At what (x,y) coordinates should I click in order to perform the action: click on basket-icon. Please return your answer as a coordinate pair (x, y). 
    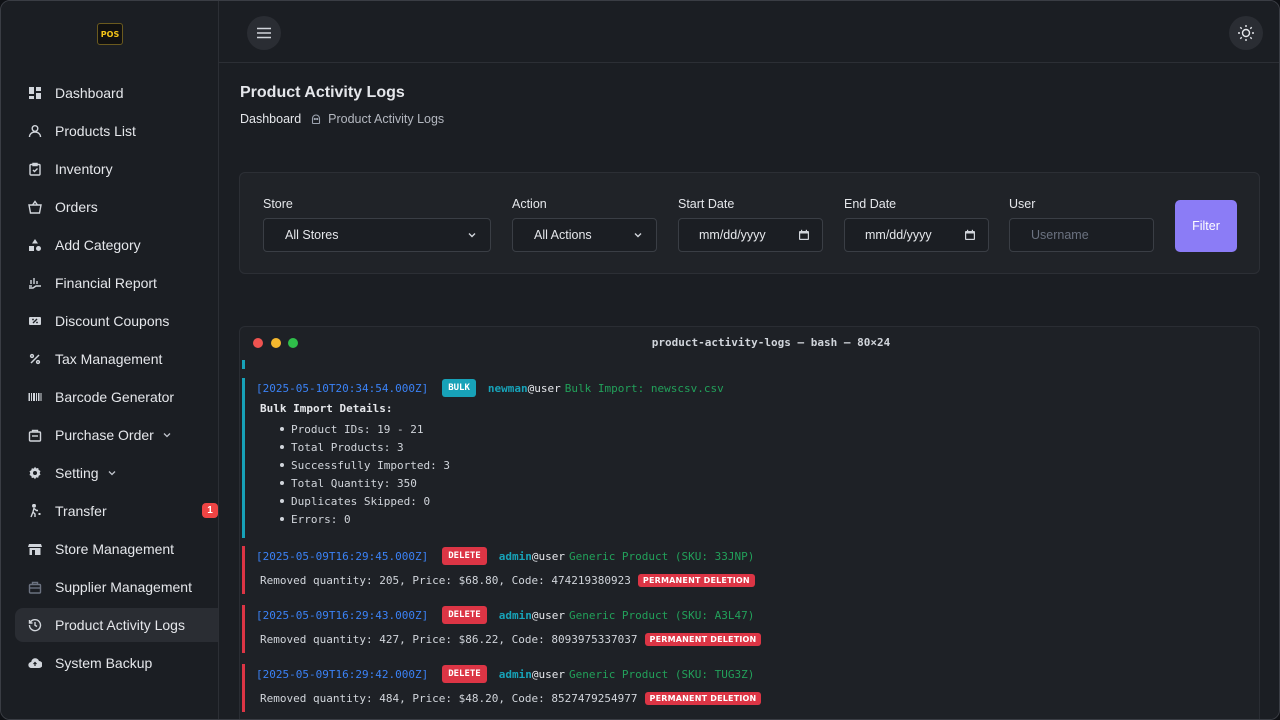
    Looking at the image, I should click on (35, 207).